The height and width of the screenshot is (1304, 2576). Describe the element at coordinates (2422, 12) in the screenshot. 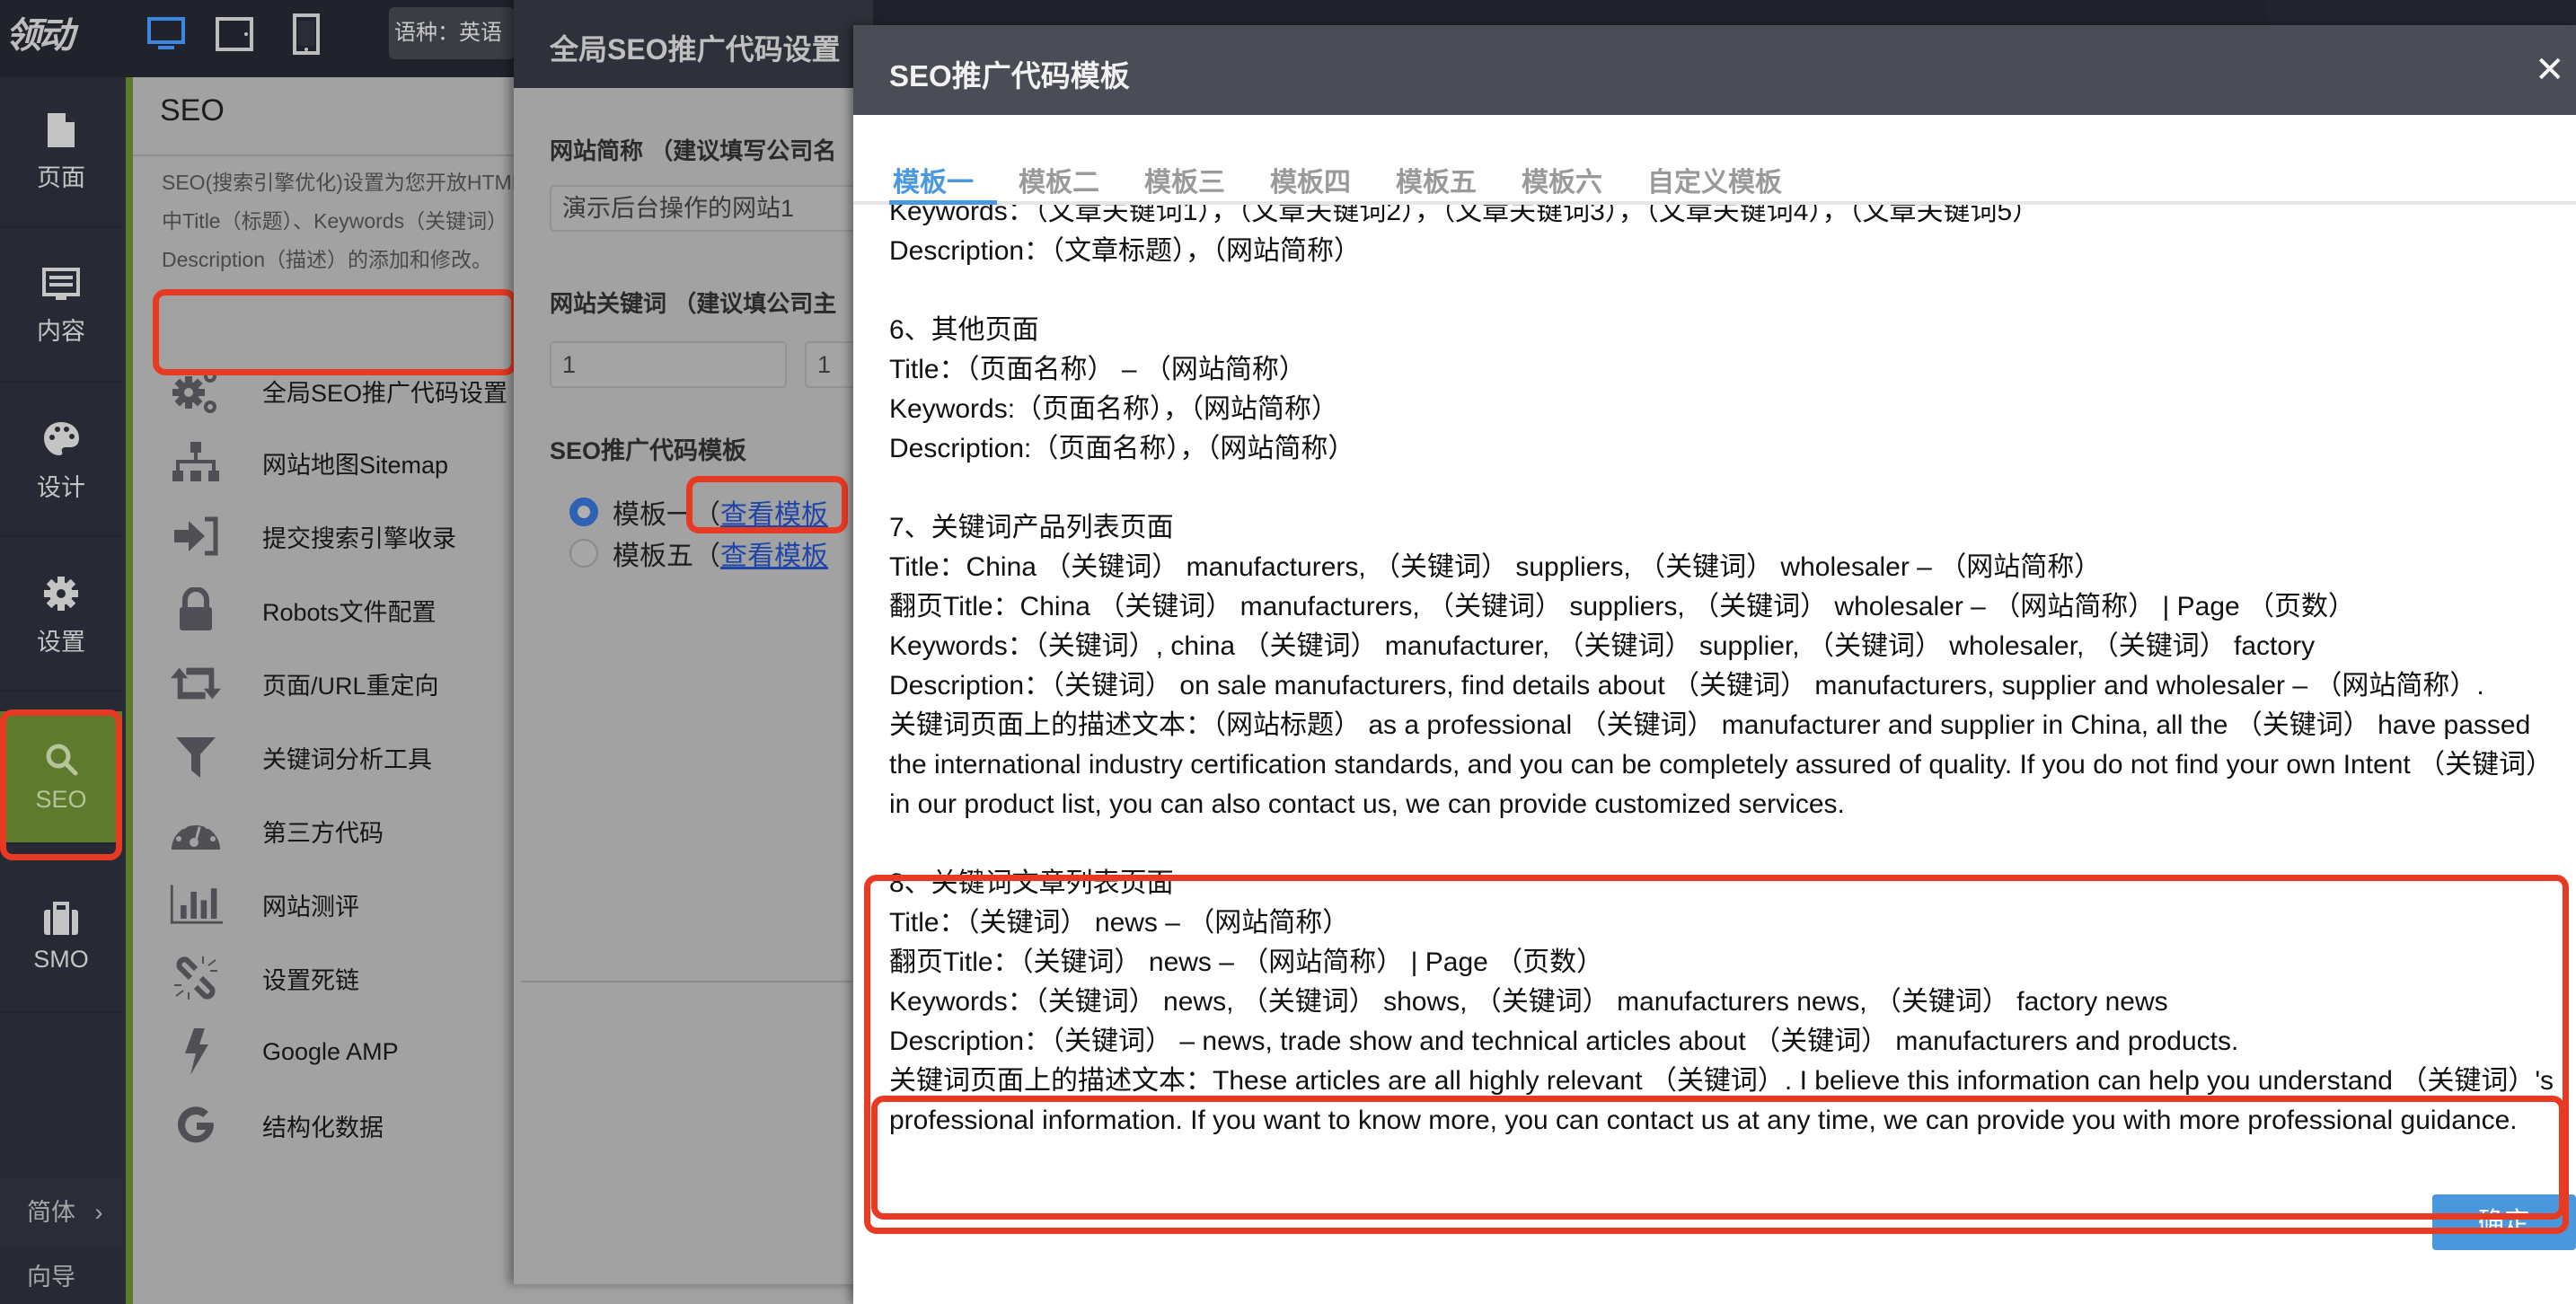

I see `top-right-area` at that location.